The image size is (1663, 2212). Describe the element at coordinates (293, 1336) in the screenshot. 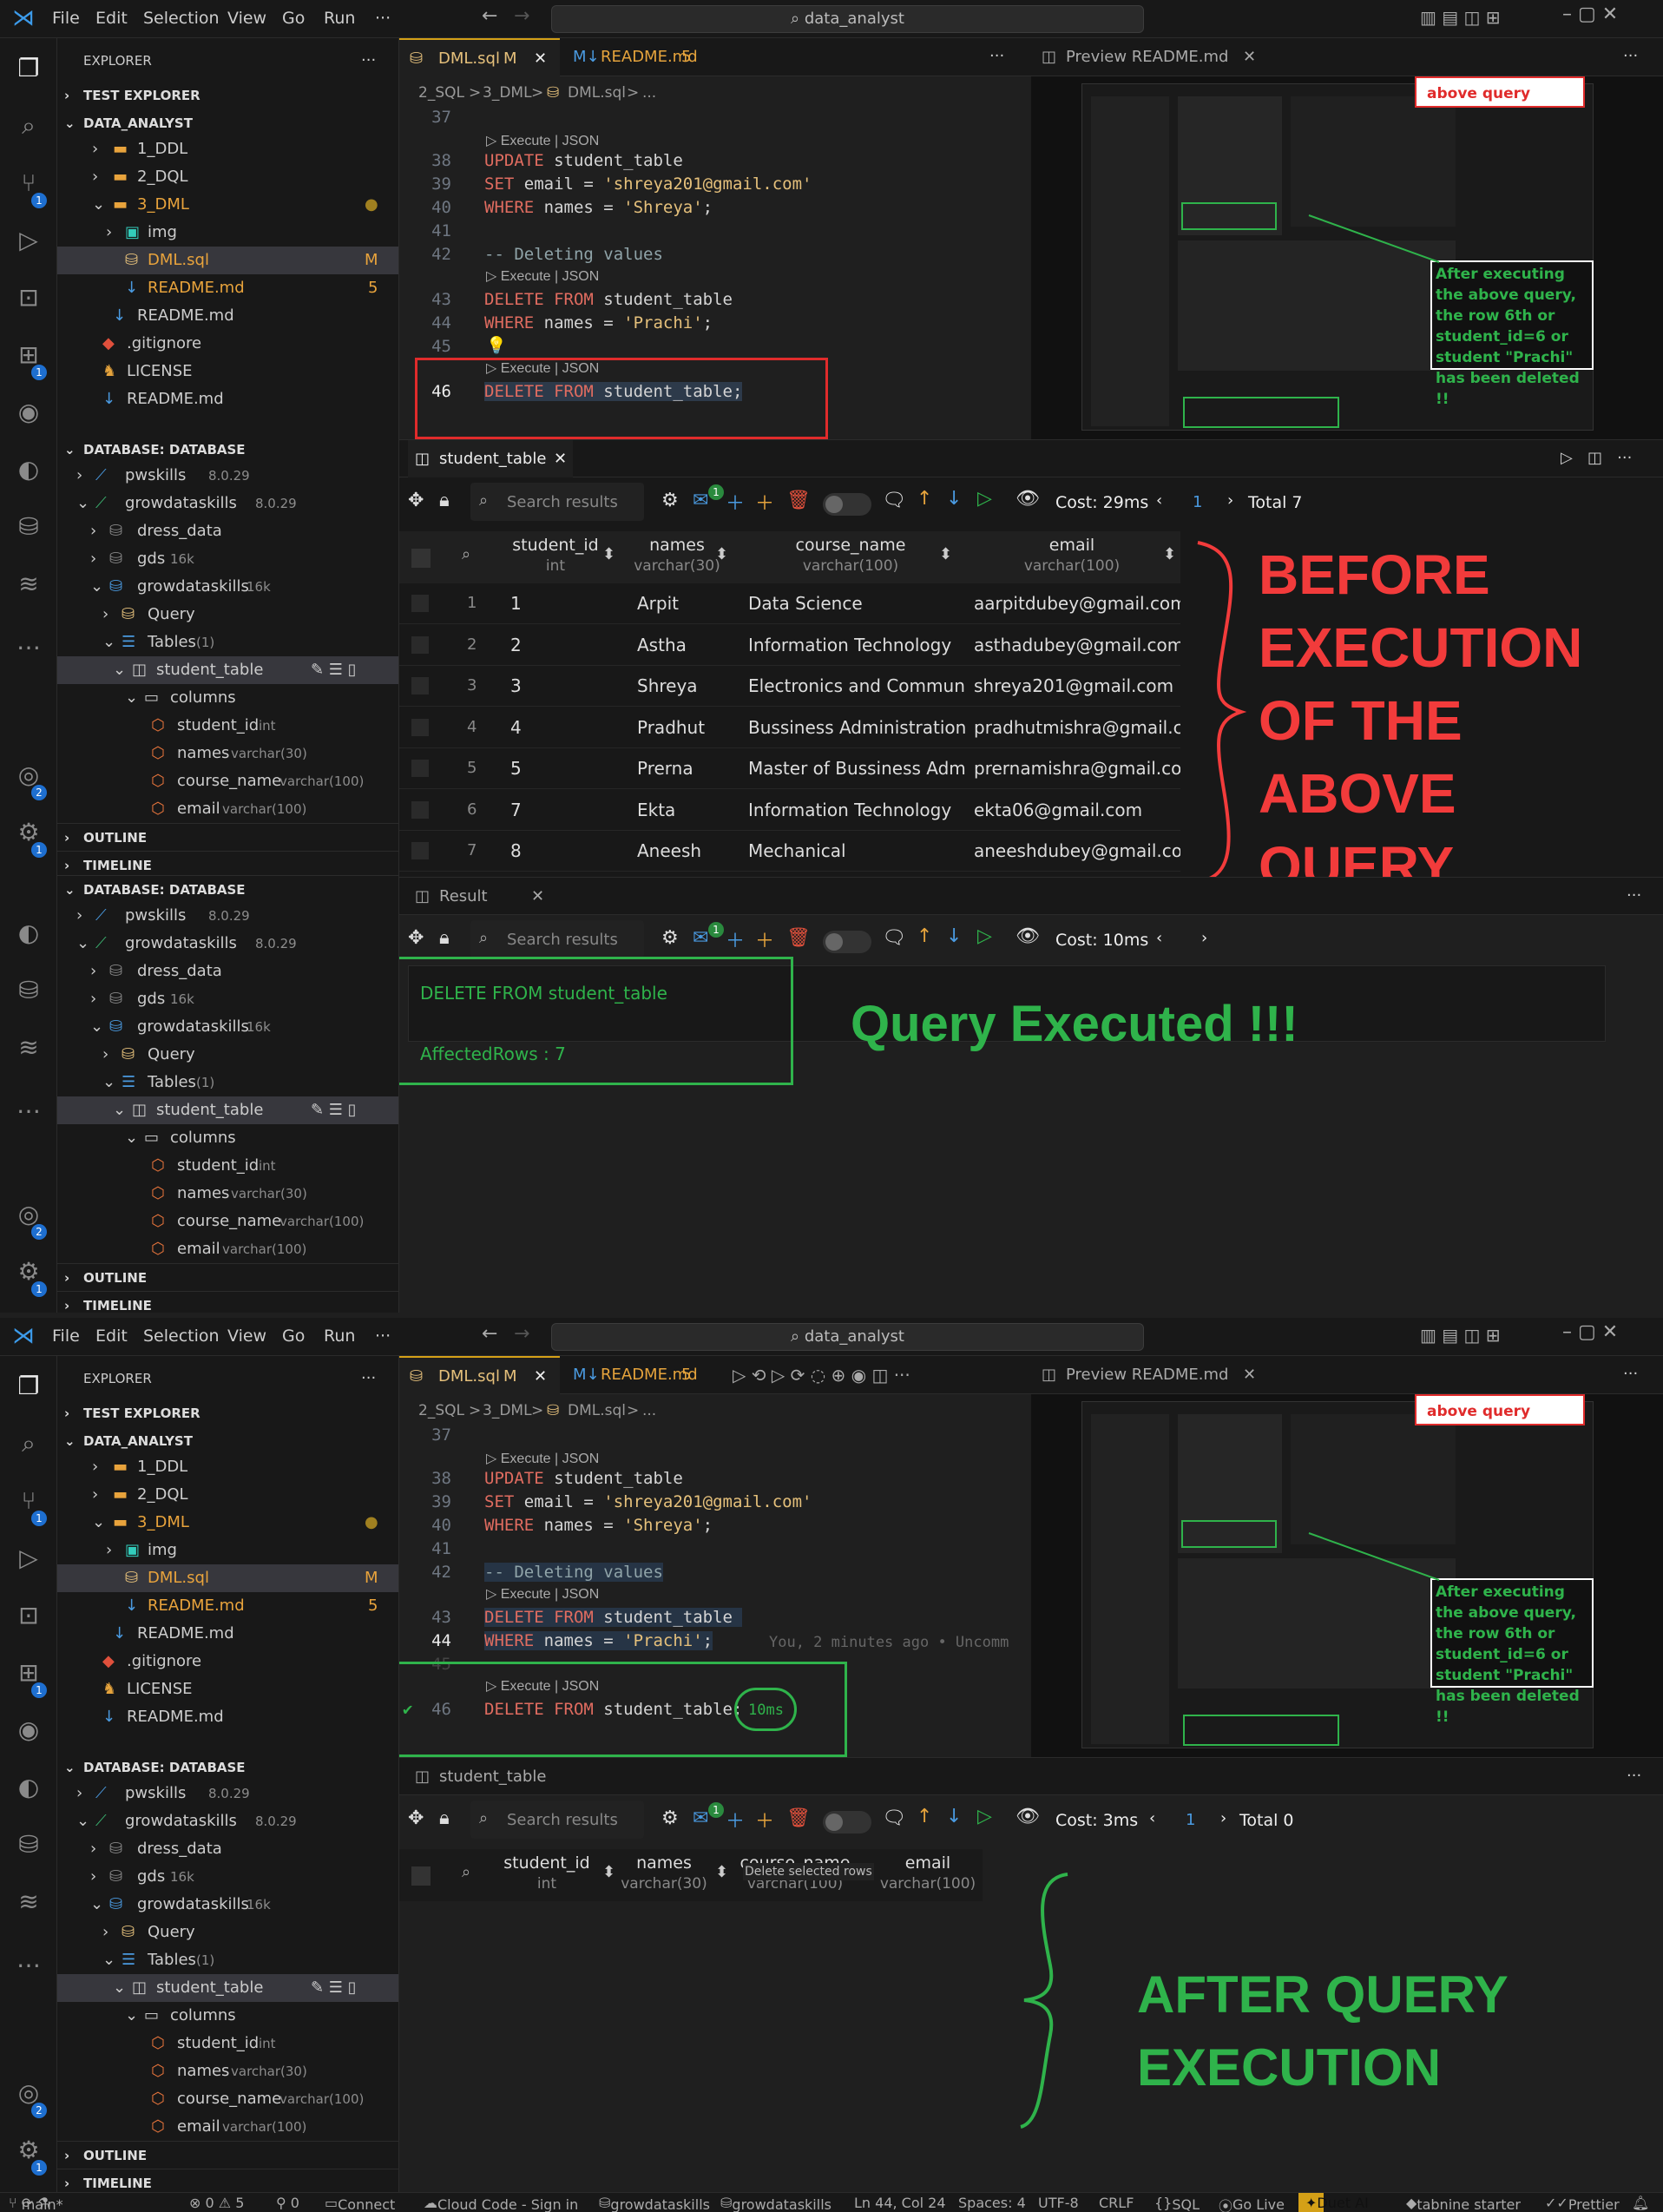

I see `menu-go: Go` at that location.